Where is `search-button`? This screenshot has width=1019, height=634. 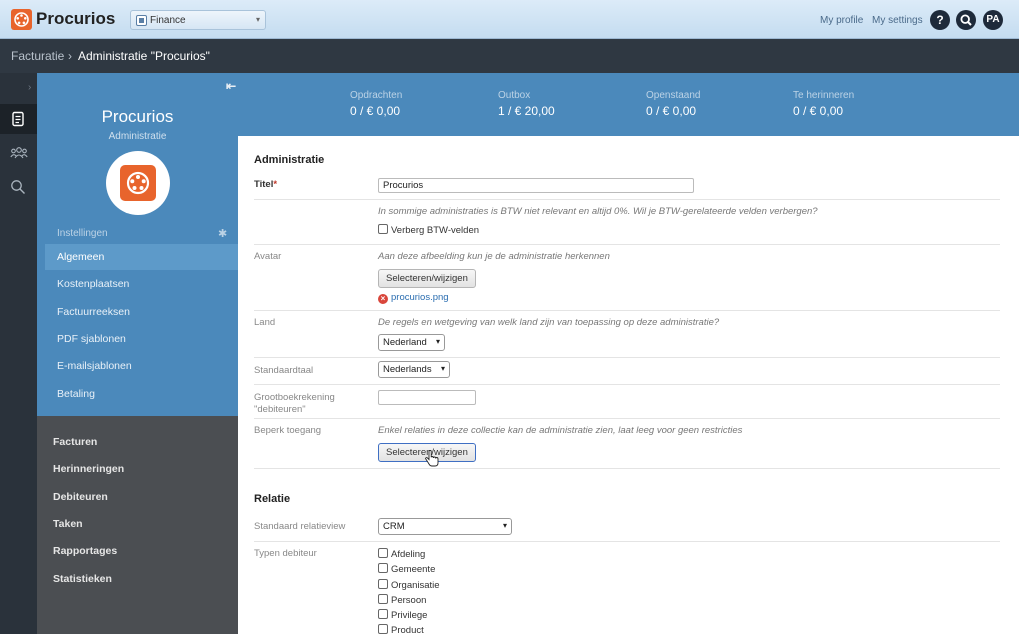 search-button is located at coordinates (966, 20).